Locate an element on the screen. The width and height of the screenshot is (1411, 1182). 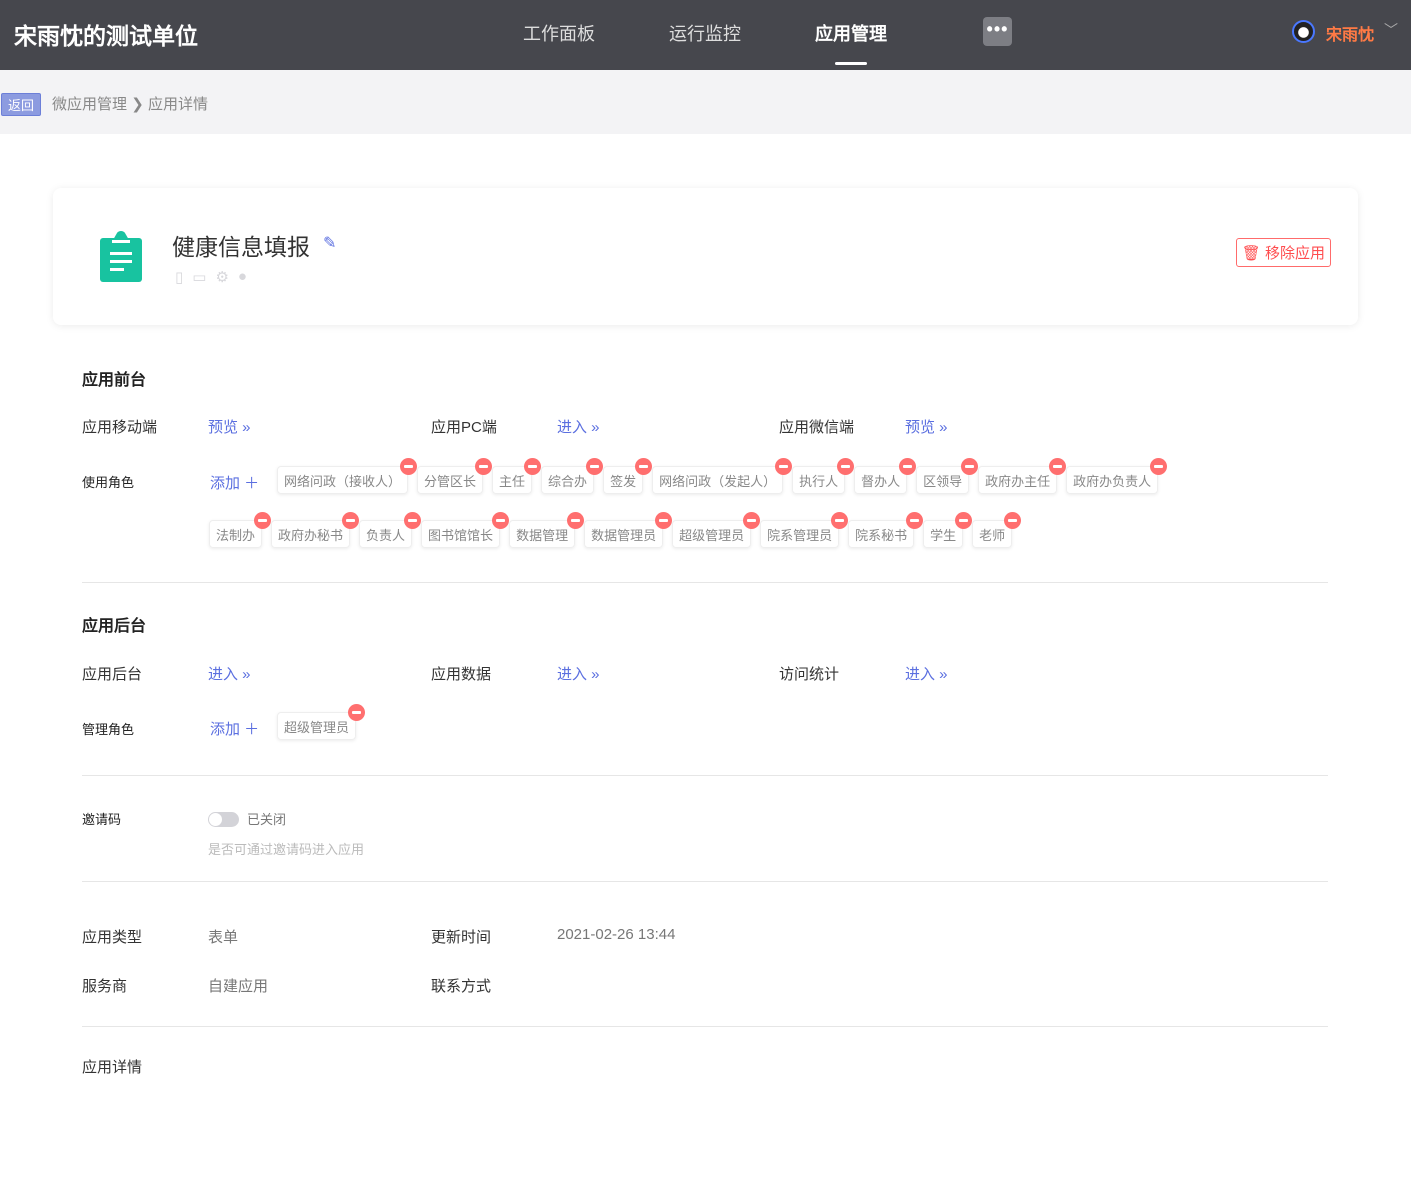
stats-enter-link: 进入 » is located at coordinates (926, 673).